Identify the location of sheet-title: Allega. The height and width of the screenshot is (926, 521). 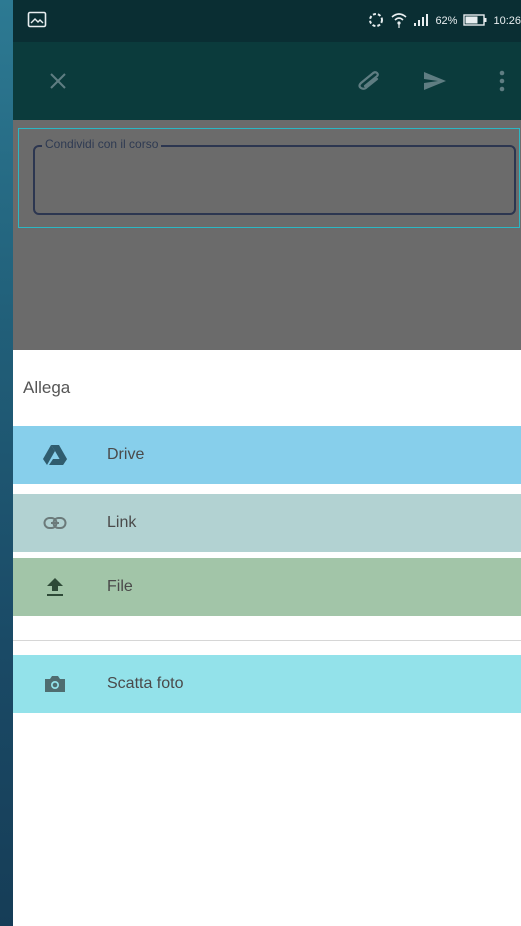
(47, 387).